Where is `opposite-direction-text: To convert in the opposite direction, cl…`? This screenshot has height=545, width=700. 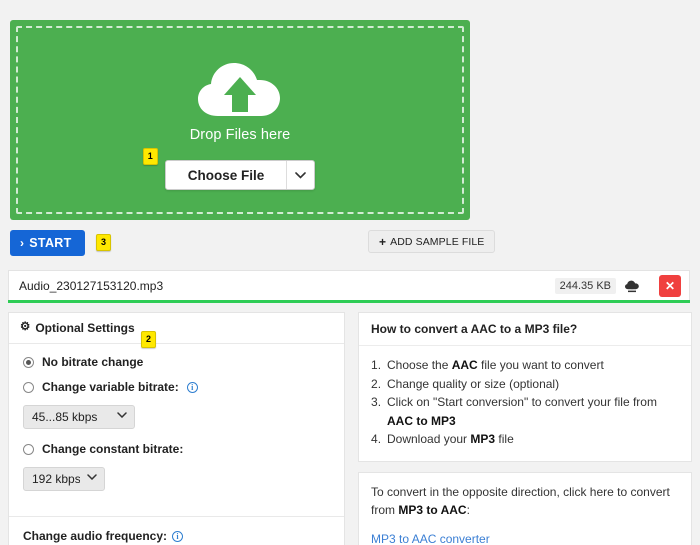
opposite-direction-text: To convert in the opposite direction, cl… is located at coordinates (525, 501).